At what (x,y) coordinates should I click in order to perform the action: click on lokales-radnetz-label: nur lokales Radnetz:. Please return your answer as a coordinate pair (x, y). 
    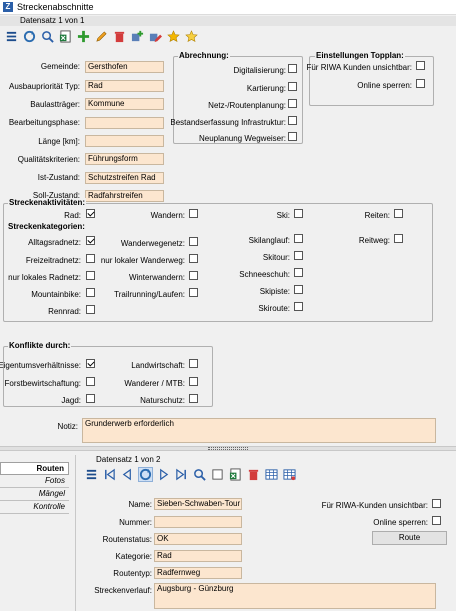
    Looking at the image, I should click on (44, 277).